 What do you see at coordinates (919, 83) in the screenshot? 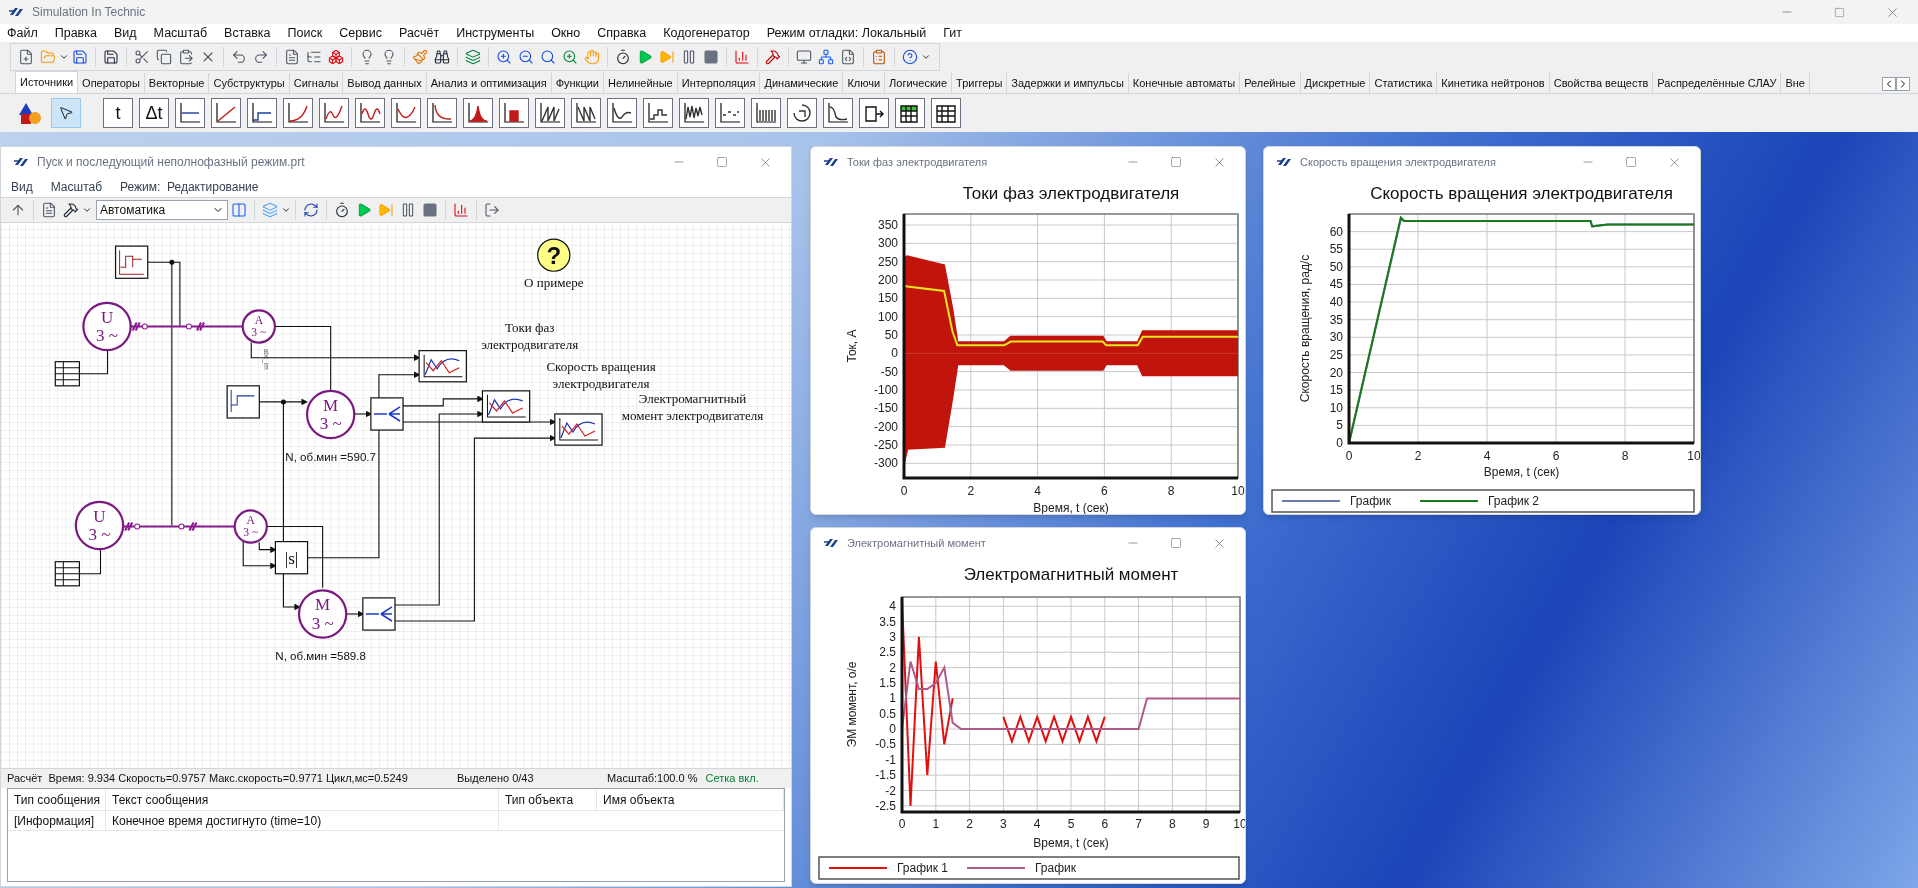
I see `palette-tab: Логические` at bounding box center [919, 83].